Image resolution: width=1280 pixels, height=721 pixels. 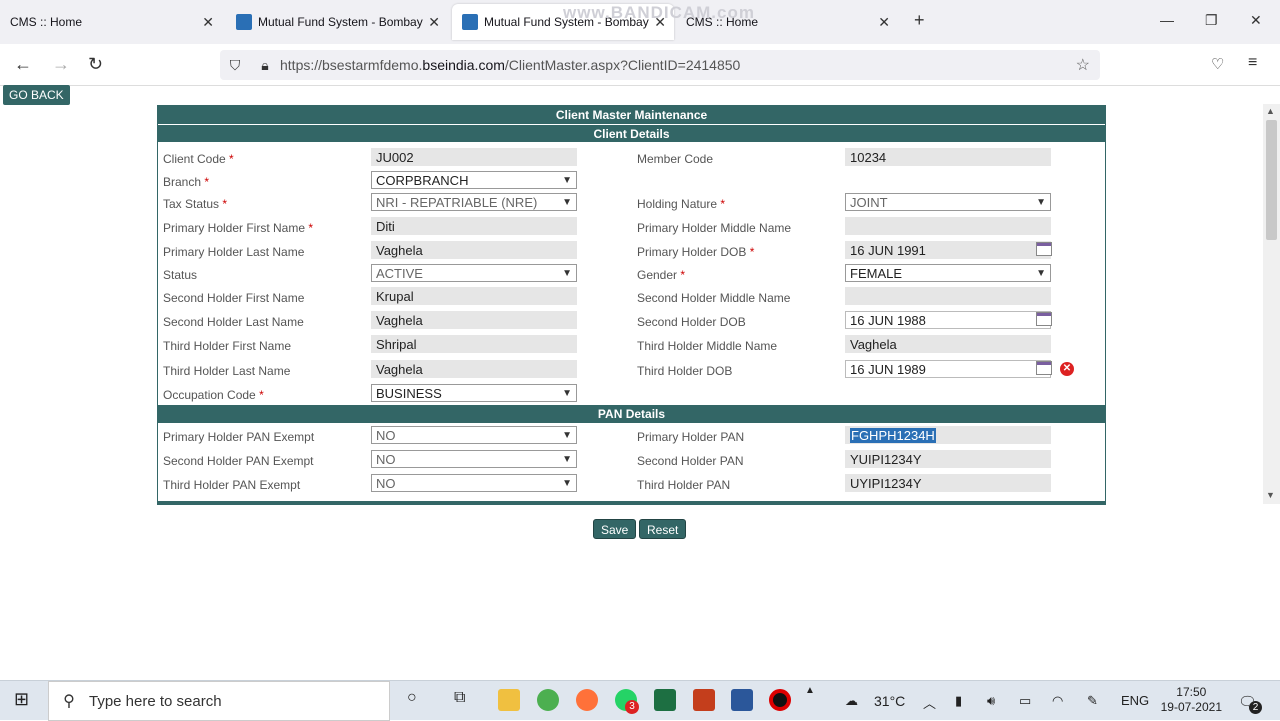 What do you see at coordinates (474, 369) in the screenshot?
I see `third-last-name-field: Vaghela` at bounding box center [474, 369].